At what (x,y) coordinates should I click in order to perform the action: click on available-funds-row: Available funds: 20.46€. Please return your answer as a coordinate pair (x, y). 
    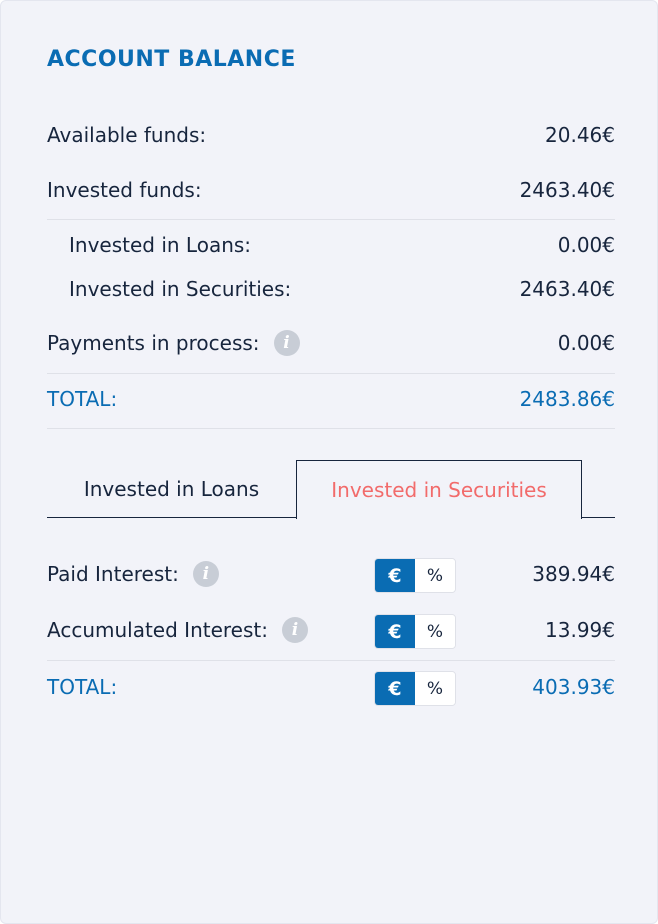
    Looking at the image, I should click on (331, 135).